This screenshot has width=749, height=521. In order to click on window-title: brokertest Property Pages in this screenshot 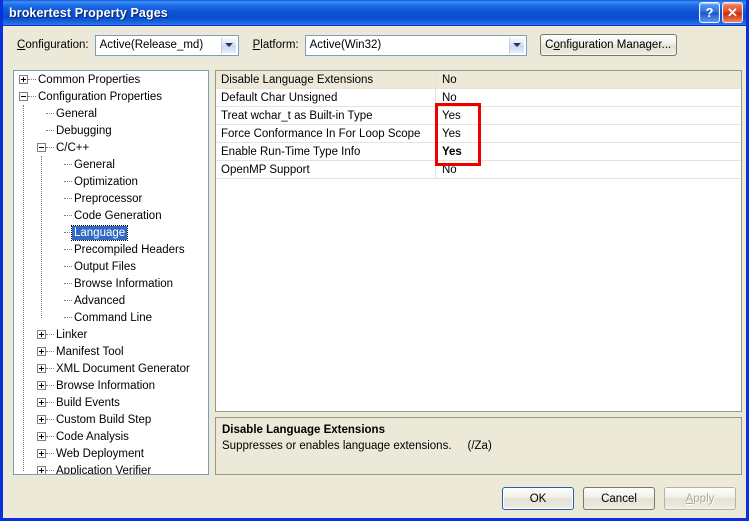, I will do `click(88, 12)`.